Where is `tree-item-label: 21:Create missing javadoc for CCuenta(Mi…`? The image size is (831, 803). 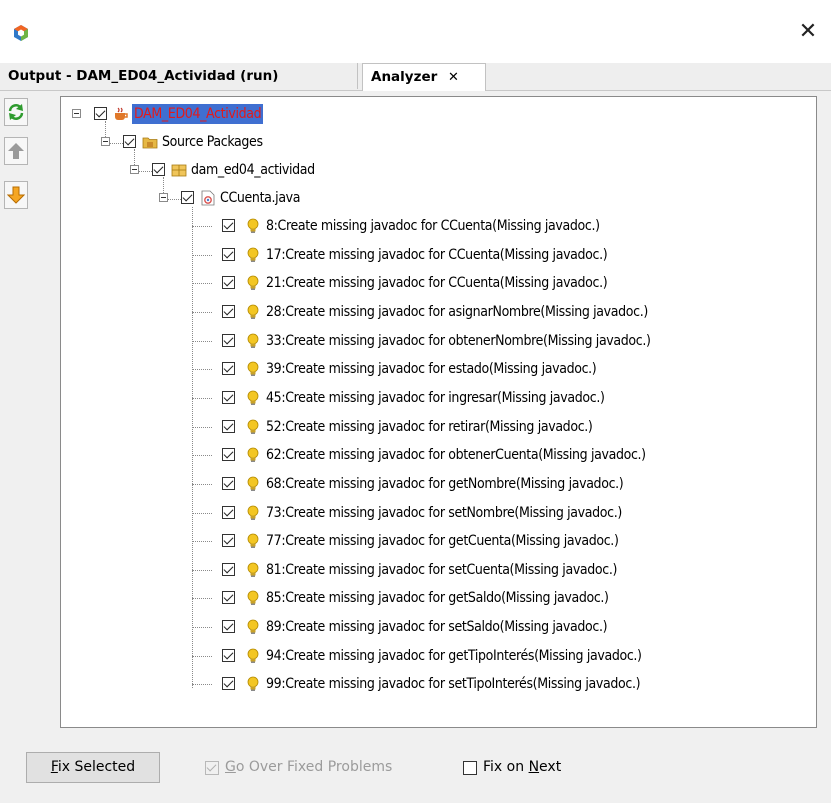
tree-item-label: 21:Create missing javadoc for CCuenta(Mi… is located at coordinates (437, 283).